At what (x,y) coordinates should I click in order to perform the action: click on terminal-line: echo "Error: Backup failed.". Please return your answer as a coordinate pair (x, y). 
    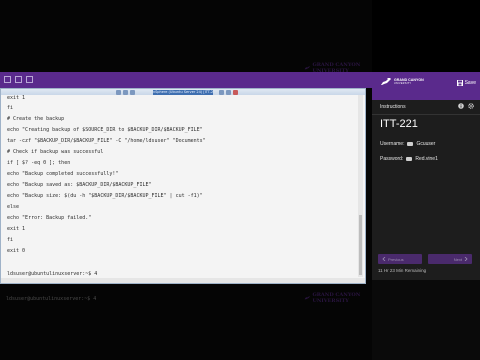
    Looking at the image, I should click on (49, 218).